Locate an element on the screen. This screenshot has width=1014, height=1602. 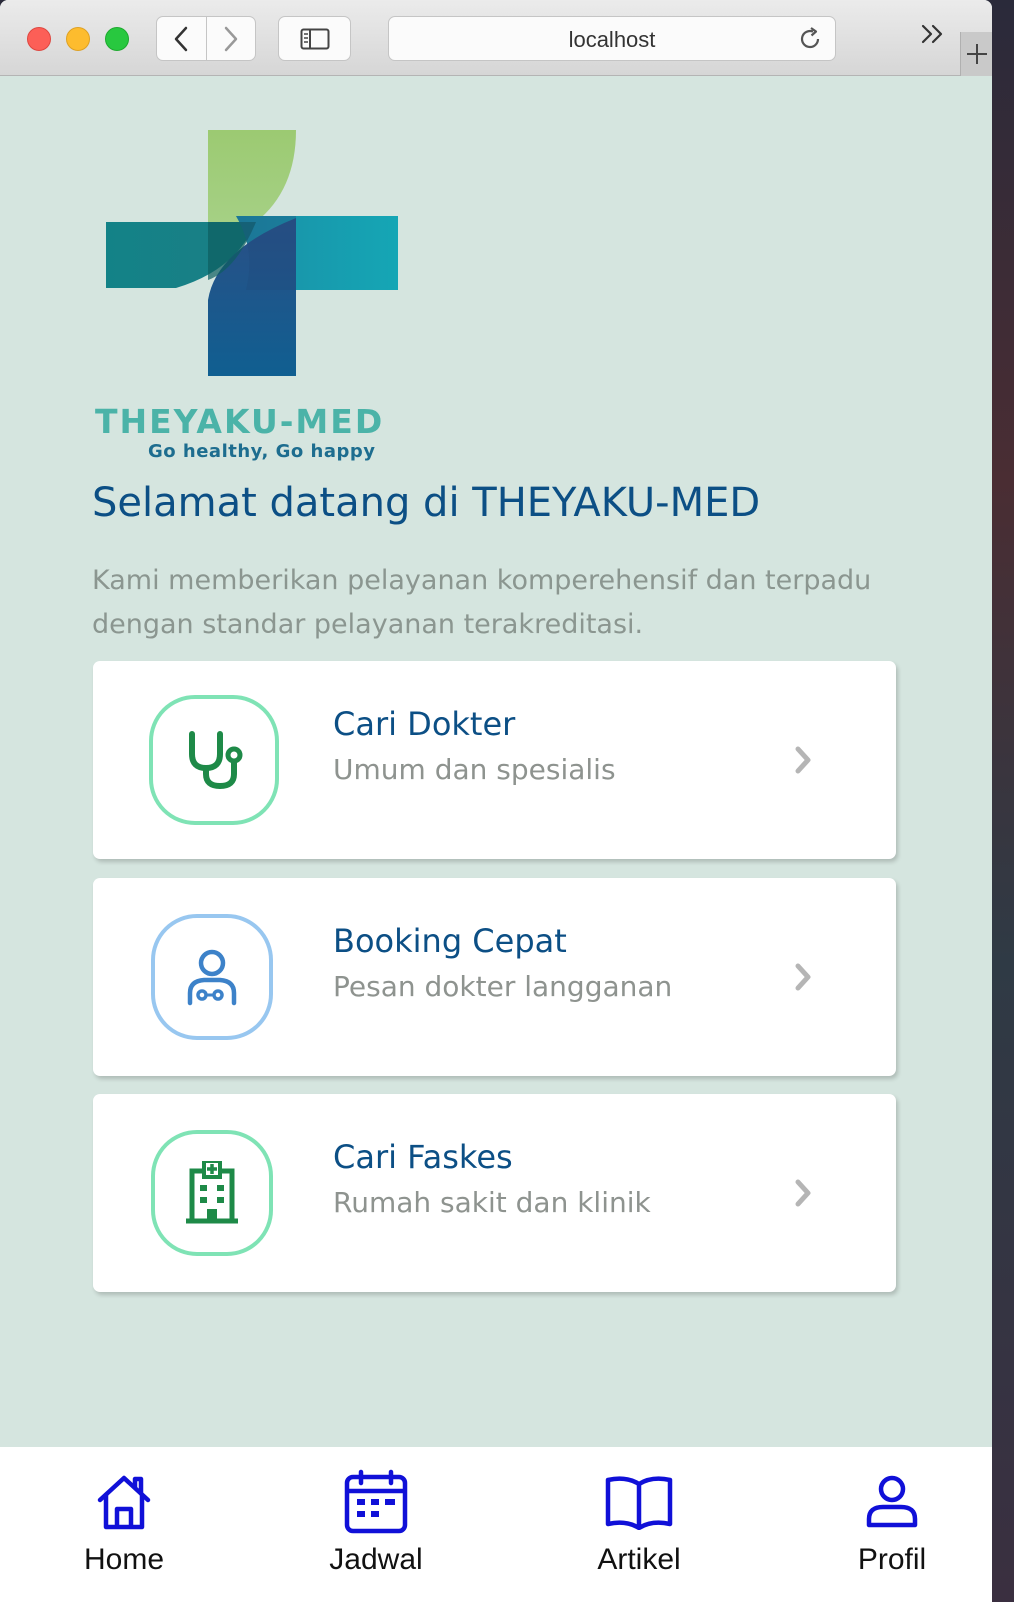
chevron-left-icon is located at coordinates (181, 38).